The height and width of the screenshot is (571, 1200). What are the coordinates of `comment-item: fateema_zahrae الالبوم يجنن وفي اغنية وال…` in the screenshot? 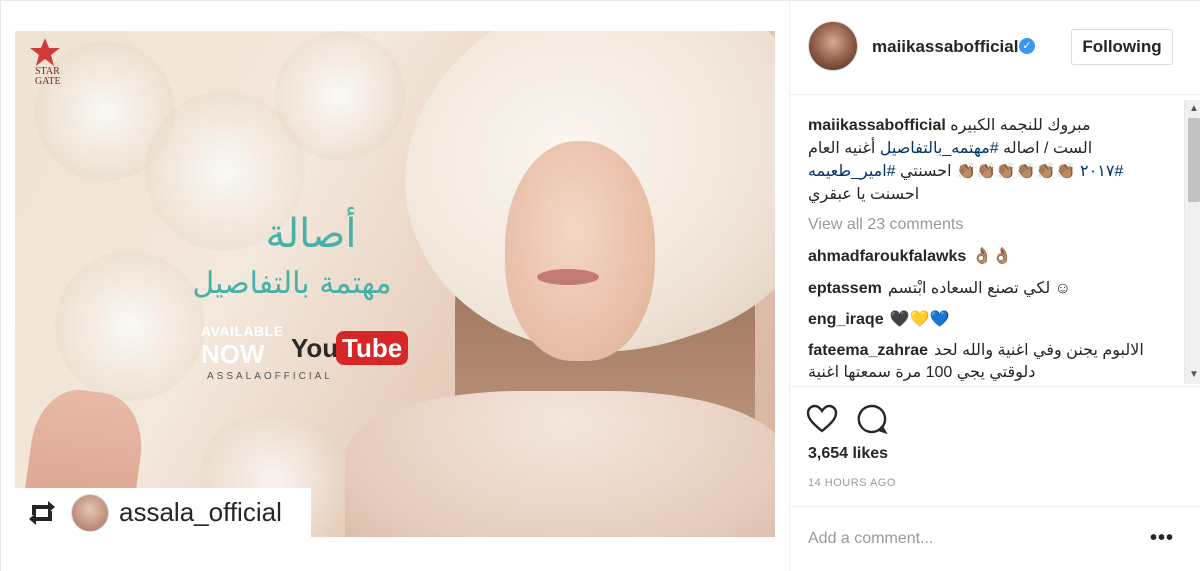 It's located at (988, 362).